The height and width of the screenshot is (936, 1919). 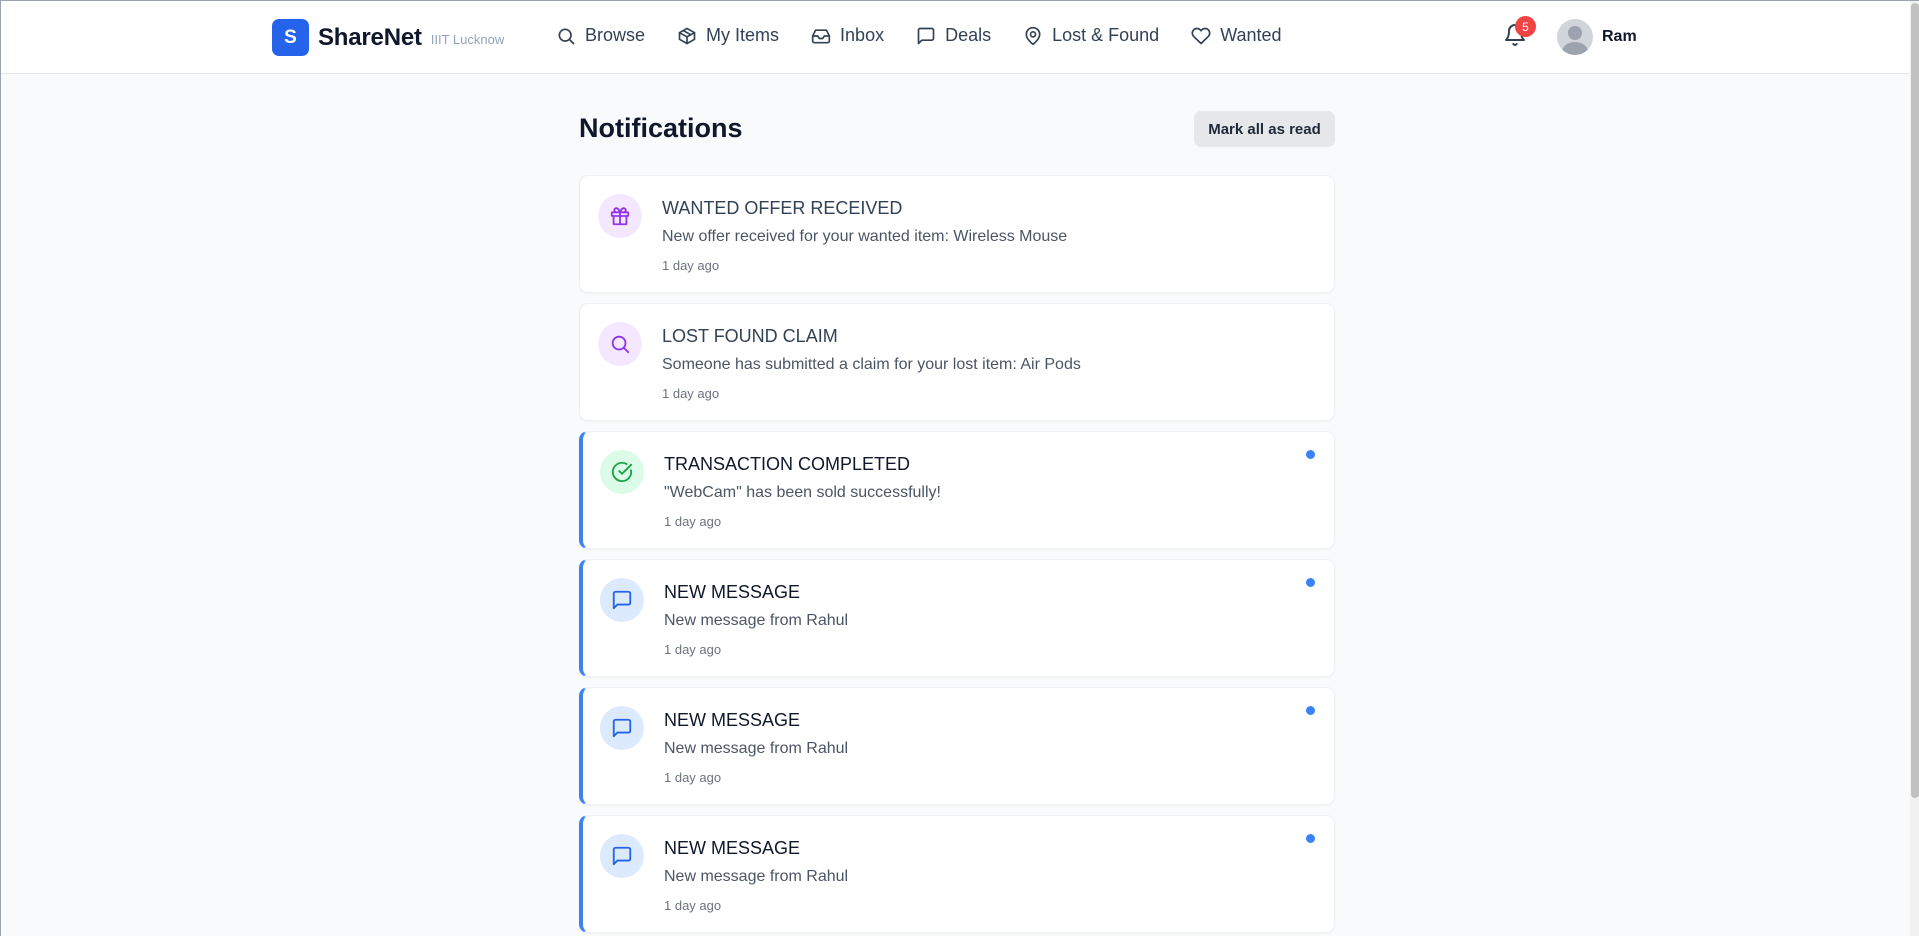 I want to click on check-circle-icon, so click(x=622, y=471).